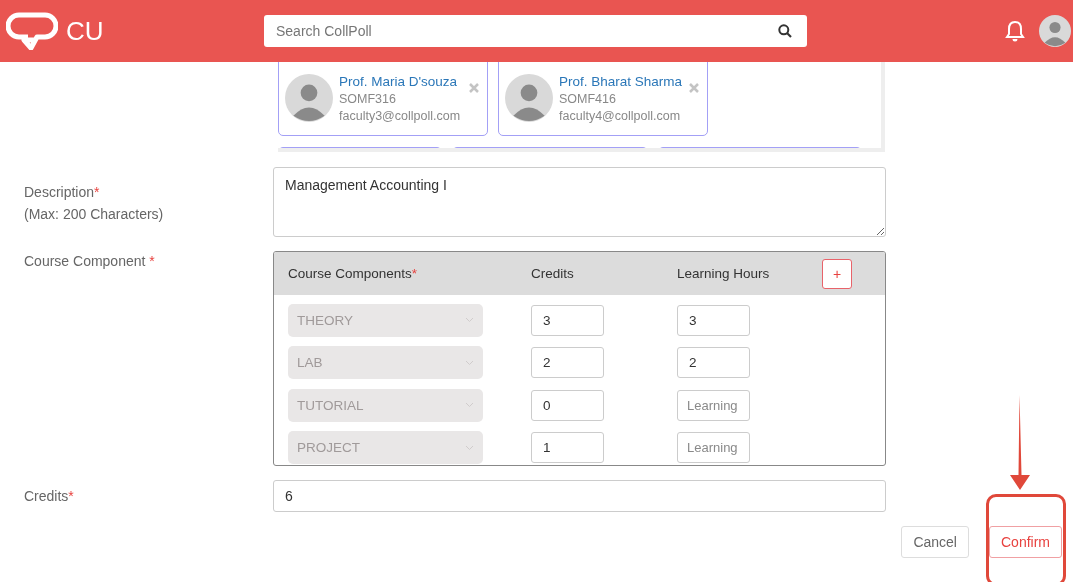 Image resolution: width=1073 pixels, height=582 pixels. What do you see at coordinates (579, 202) in the screenshot?
I see `description-field: Management Accounting I` at bounding box center [579, 202].